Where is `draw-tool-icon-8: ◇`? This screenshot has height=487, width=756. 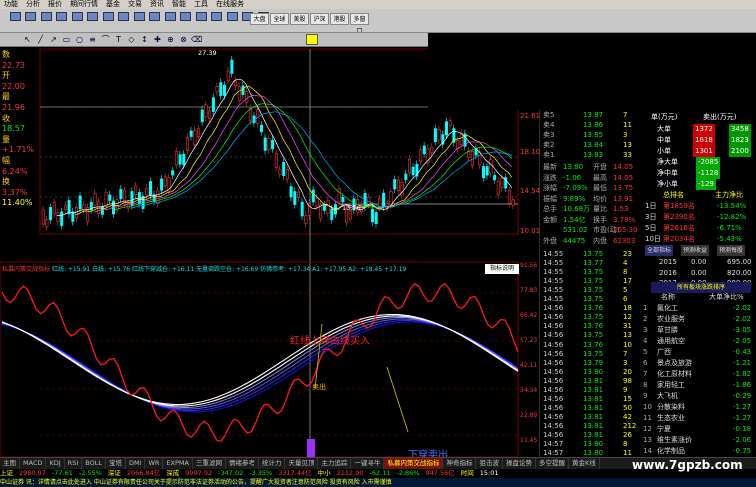 draw-tool-icon-8: ◇ is located at coordinates (131, 39).